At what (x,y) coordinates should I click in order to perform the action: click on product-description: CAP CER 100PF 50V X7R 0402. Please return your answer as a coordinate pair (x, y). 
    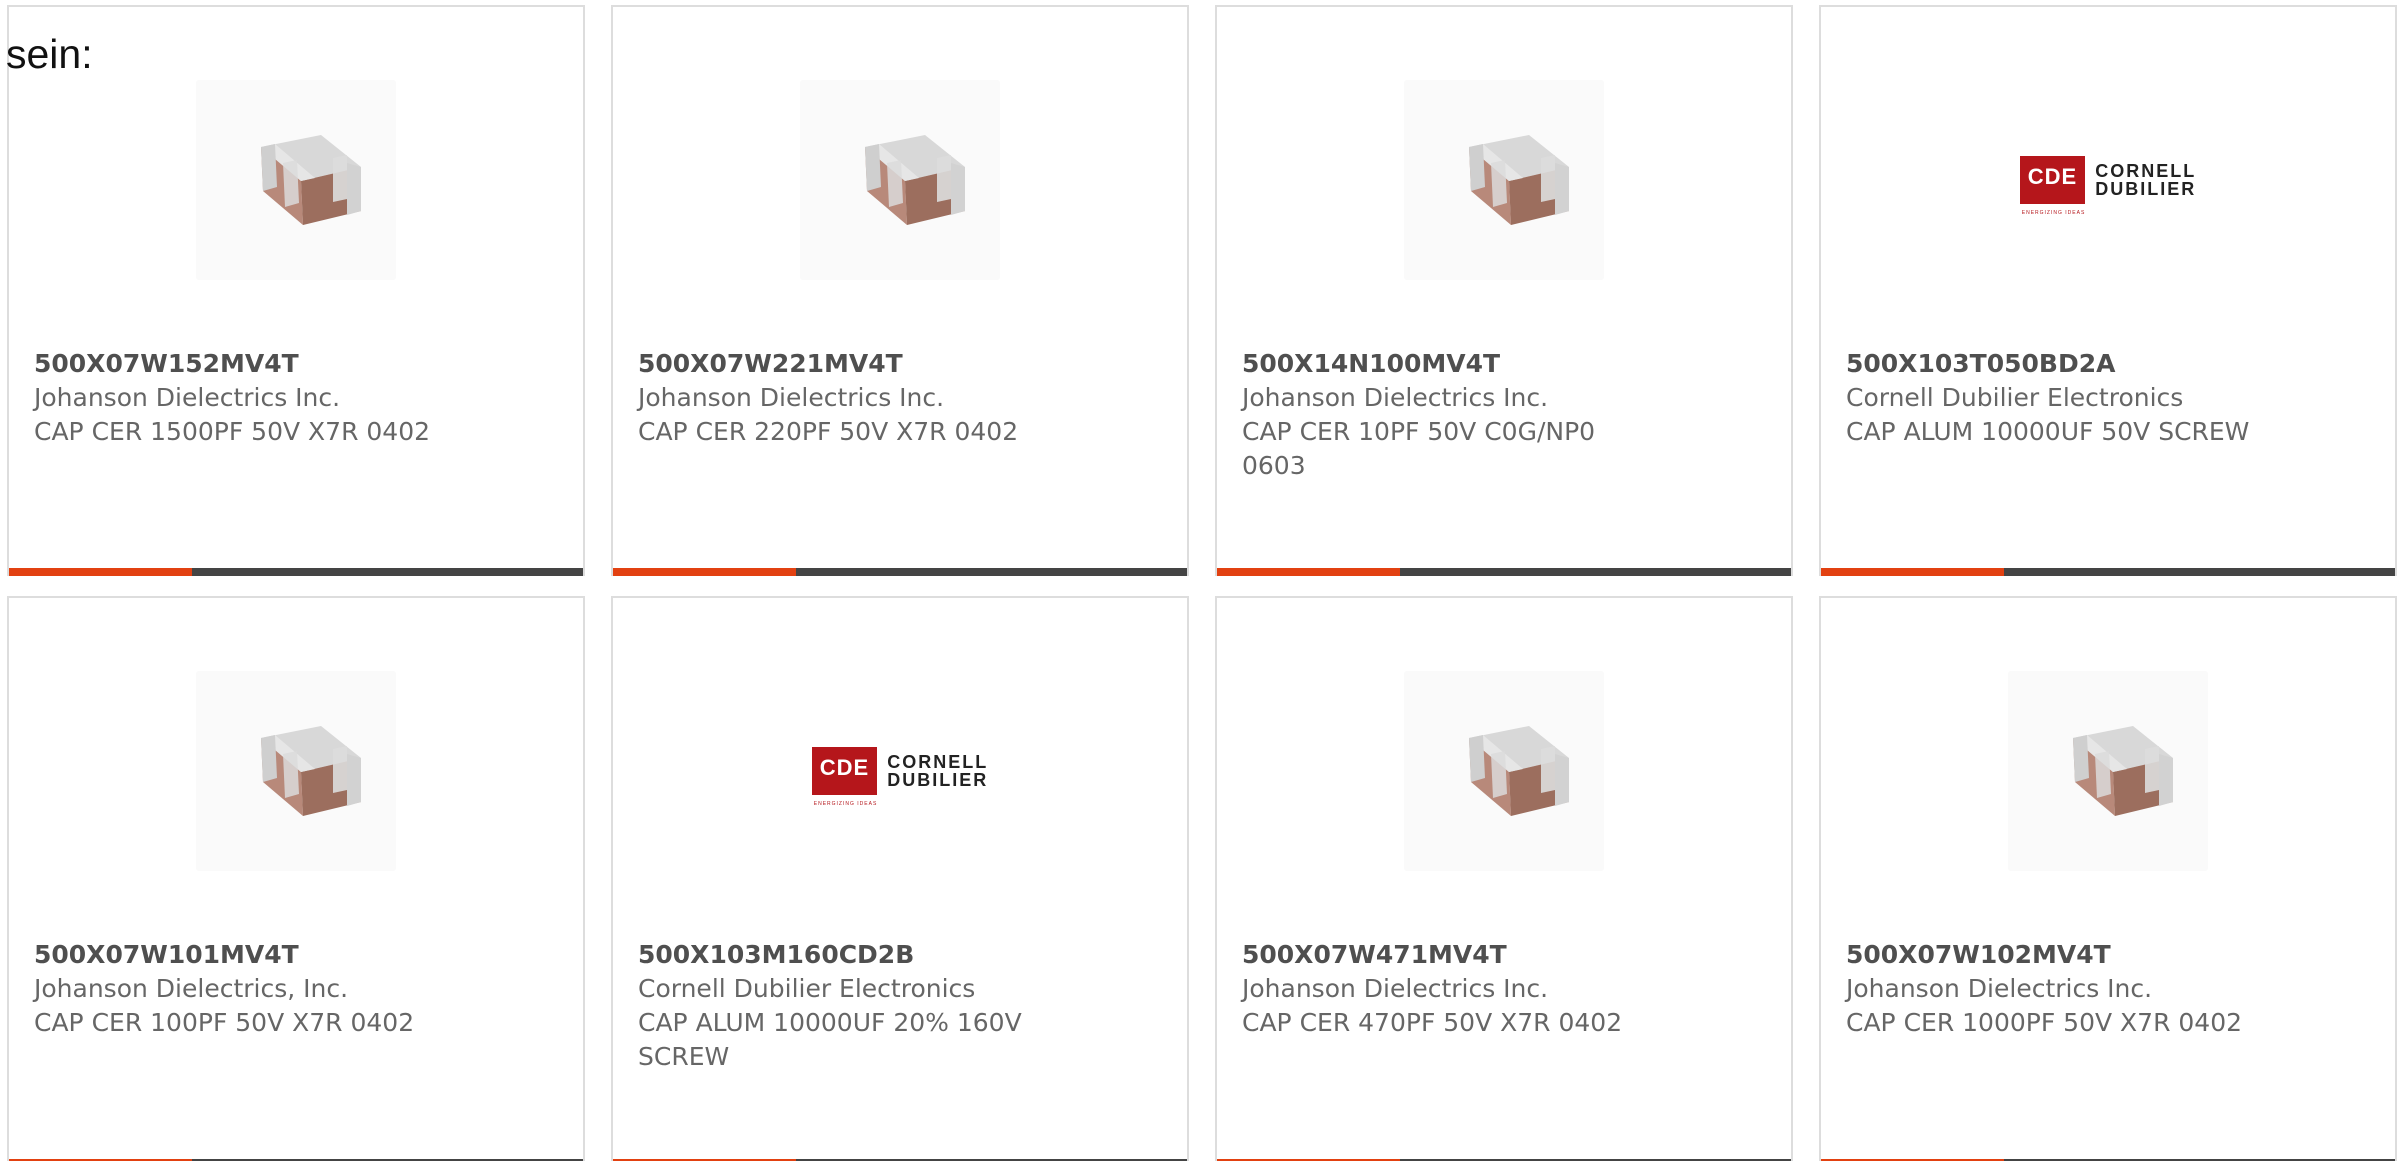
    Looking at the image, I should click on (224, 1022).